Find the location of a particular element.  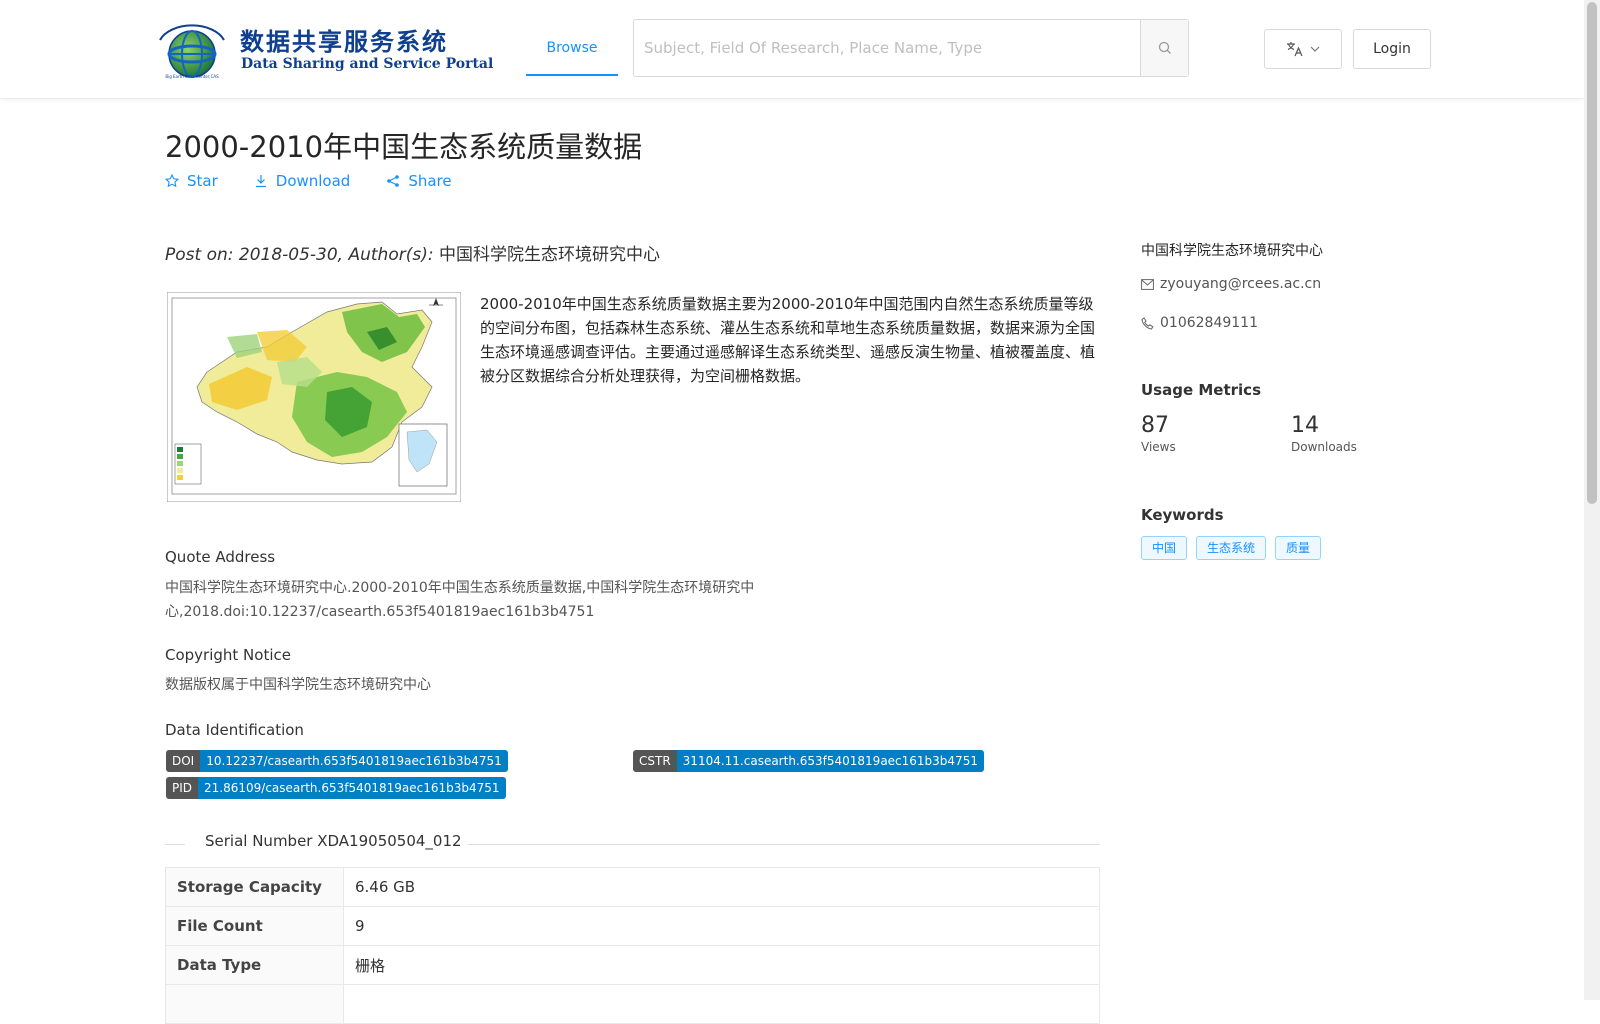

contact-email: zyouyang@rcees.ac.cn is located at coordinates (1231, 284).